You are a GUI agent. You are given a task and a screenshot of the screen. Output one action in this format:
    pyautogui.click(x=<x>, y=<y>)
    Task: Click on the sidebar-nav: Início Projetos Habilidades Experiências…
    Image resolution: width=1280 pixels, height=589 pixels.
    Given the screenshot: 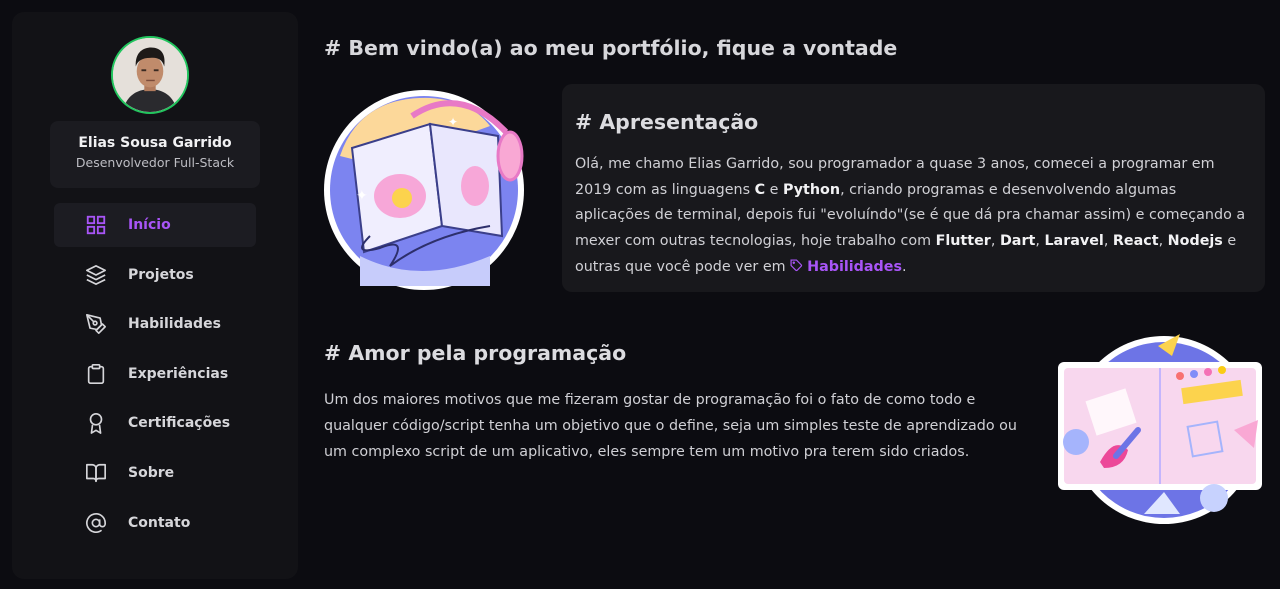 What is the action you would take?
    pyautogui.click(x=155, y=376)
    